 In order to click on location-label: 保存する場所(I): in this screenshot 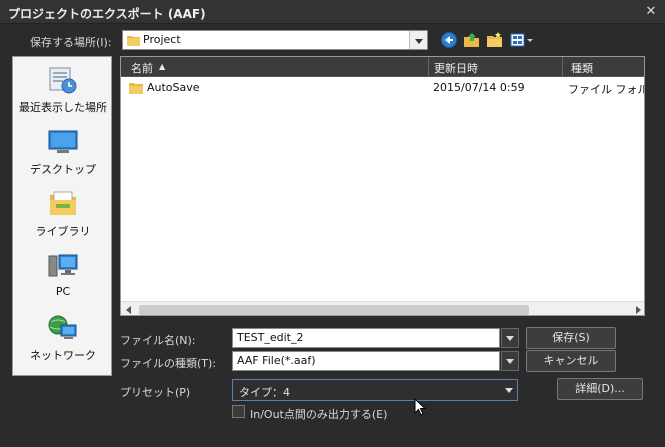, I will do `click(71, 42)`.